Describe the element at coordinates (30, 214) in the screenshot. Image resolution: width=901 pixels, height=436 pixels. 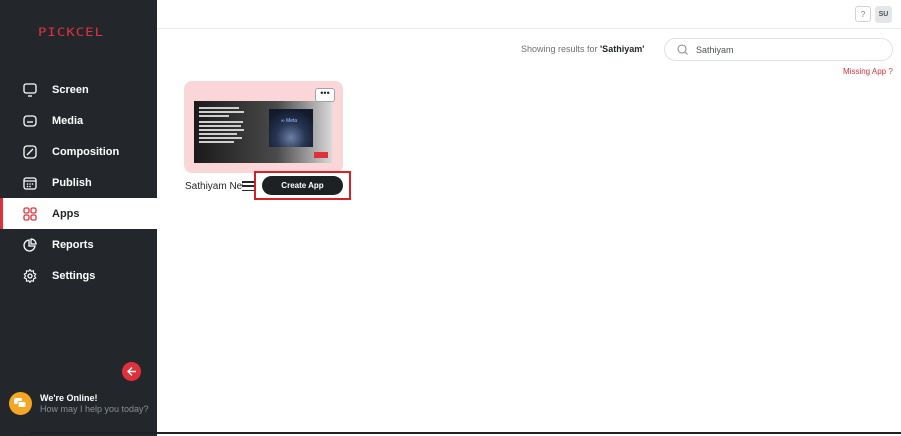
I see `apps-grid-icon` at that location.